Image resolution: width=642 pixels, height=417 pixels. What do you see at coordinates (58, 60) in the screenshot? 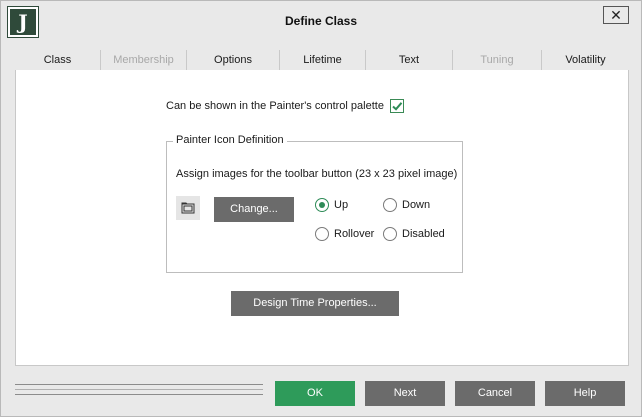
I see `tab-class: Class` at bounding box center [58, 60].